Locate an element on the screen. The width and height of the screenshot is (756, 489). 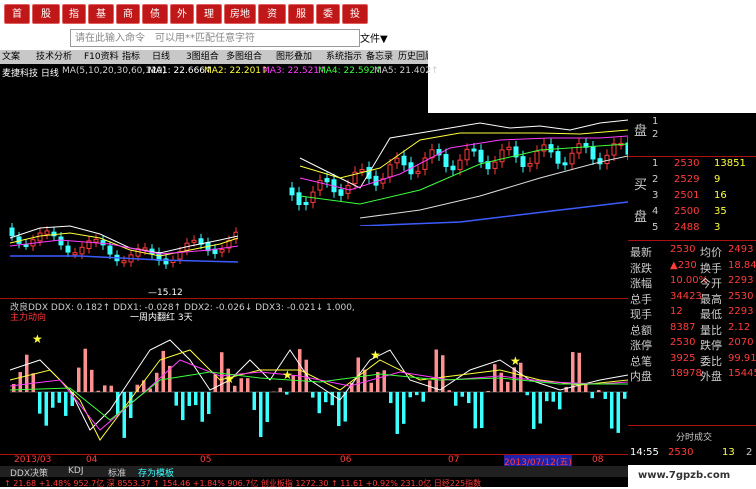
bid-volume: 35 is located at coordinates (720, 211).